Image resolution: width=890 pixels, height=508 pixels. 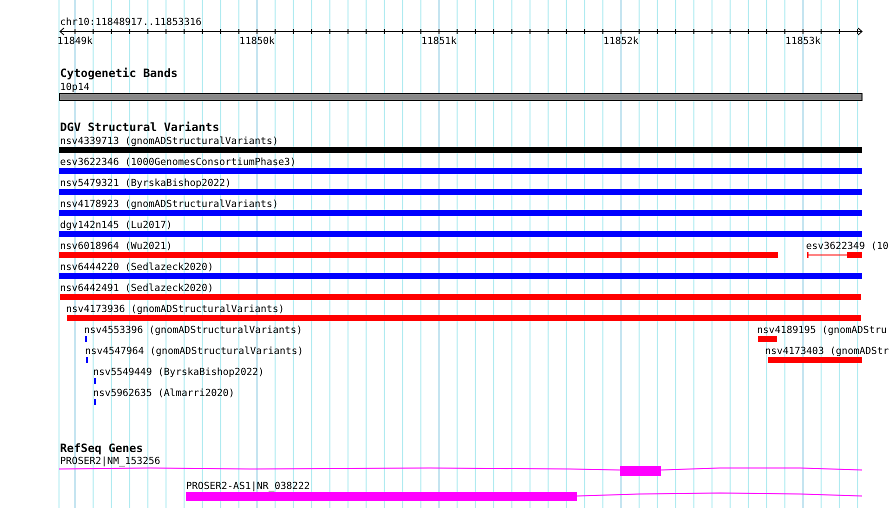 What do you see at coordinates (193, 330) in the screenshot?
I see `variant-label: nsv4553396 (gnomADStructuralVariants)` at bounding box center [193, 330].